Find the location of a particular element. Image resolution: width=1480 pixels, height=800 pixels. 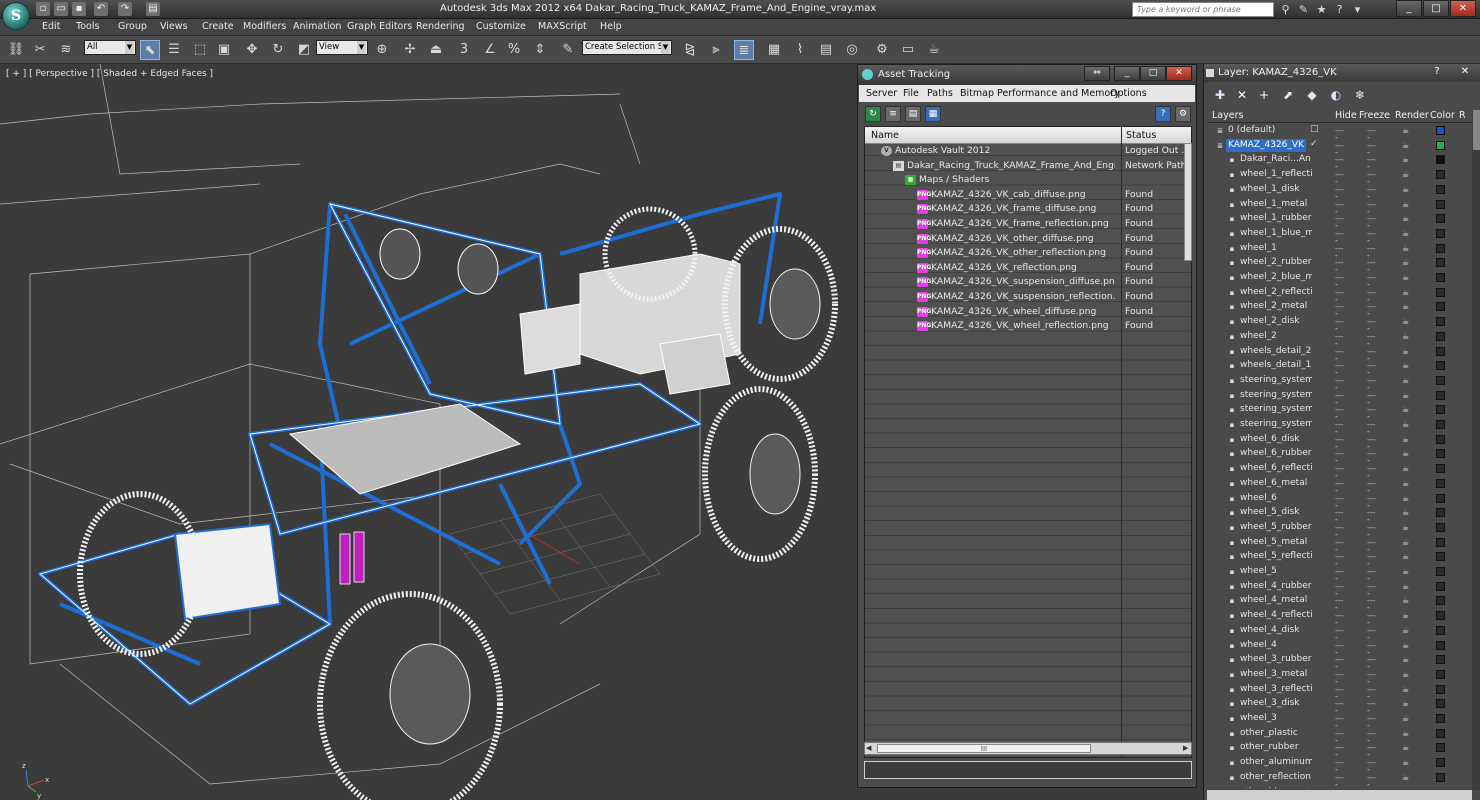

layer-name: wheel_3_metal is located at coordinates (1273, 674).